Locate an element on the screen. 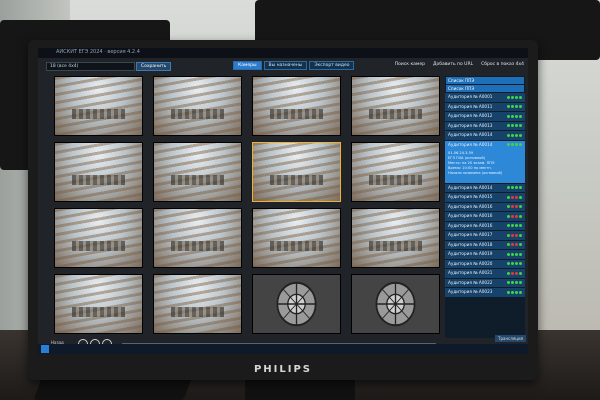 The width and height of the screenshot is (600, 400). camera-layout-select: 18 (все 4x4) is located at coordinates (90, 66).